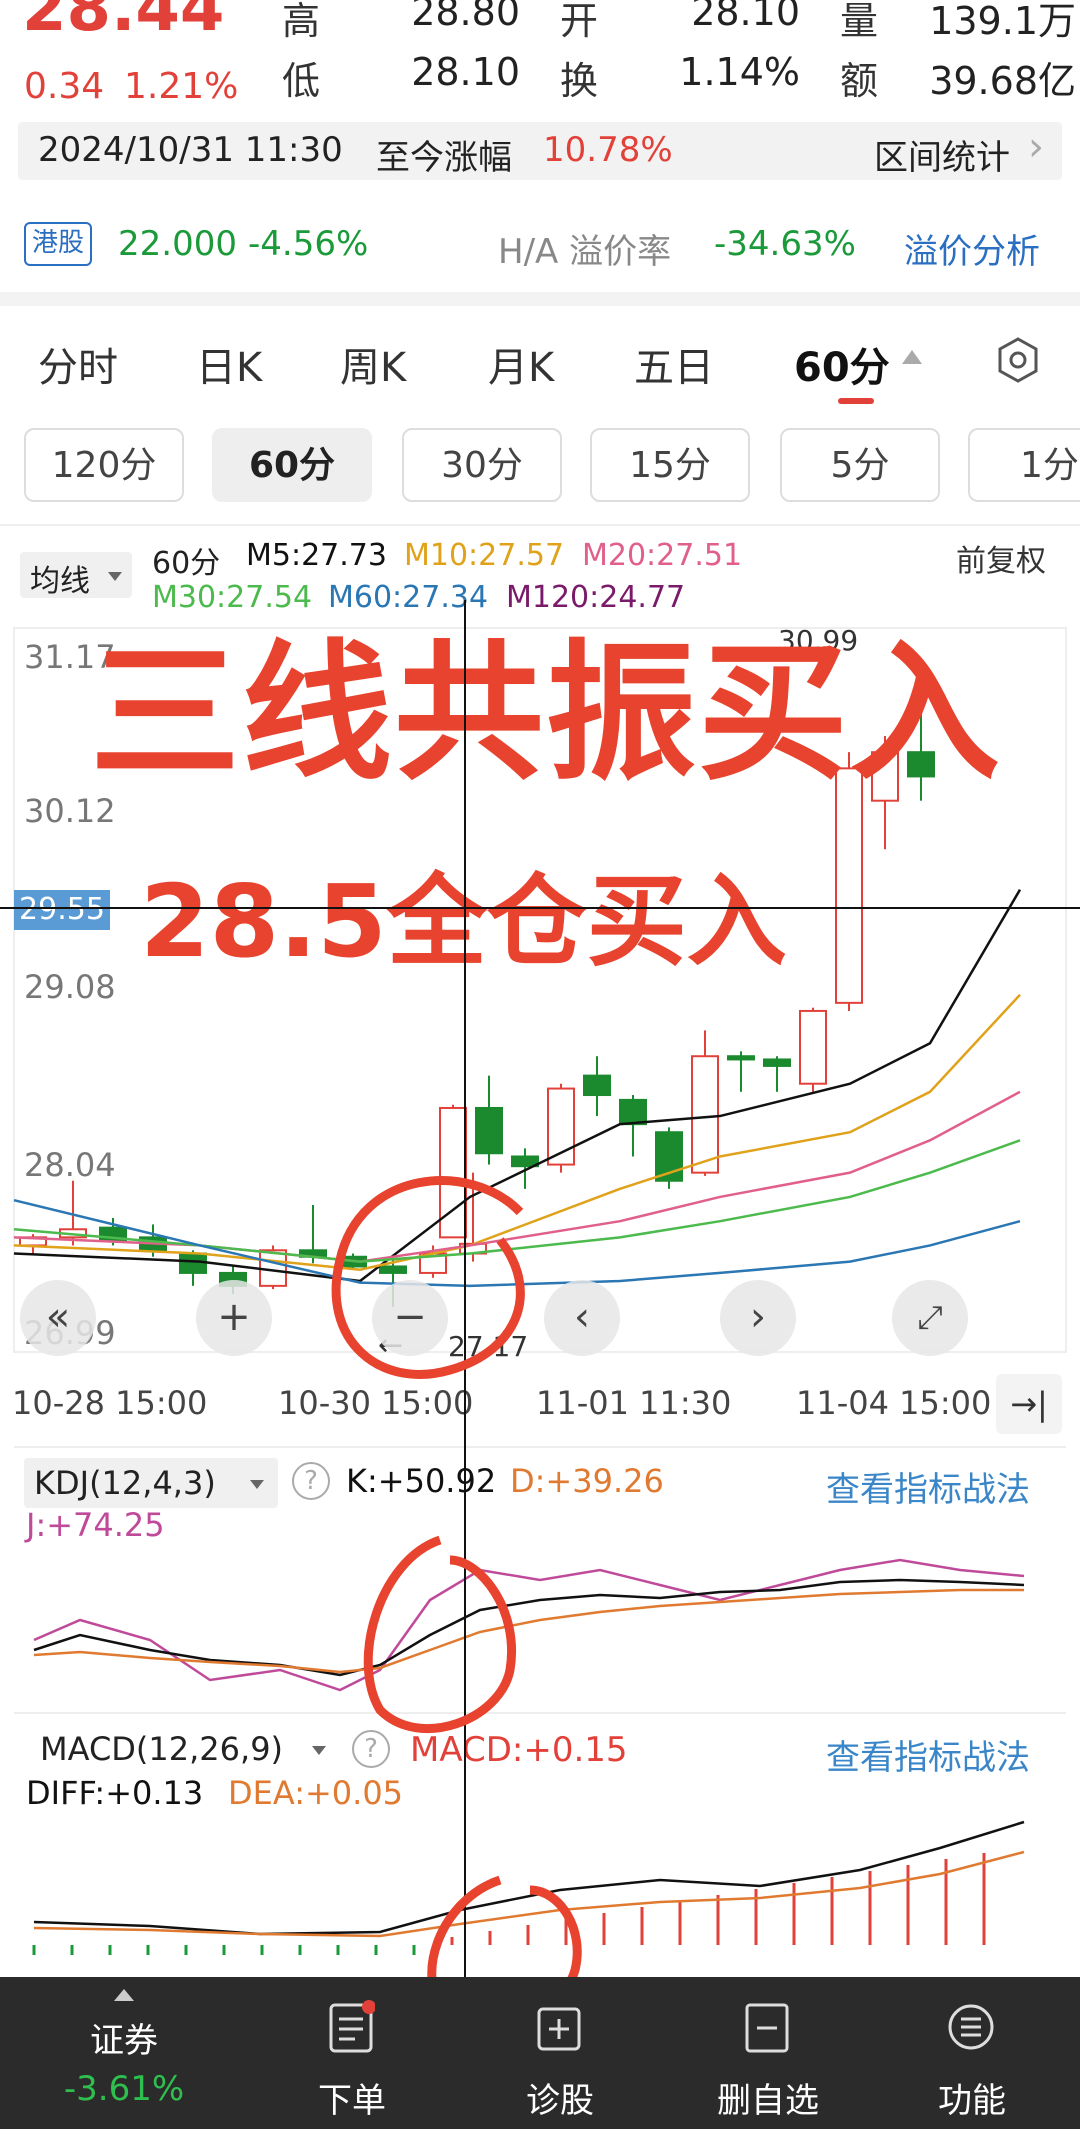 Image resolution: width=1080 pixels, height=2129 pixels. I want to click on nav-securities: 证券 -3.61%, so click(124, 2053).